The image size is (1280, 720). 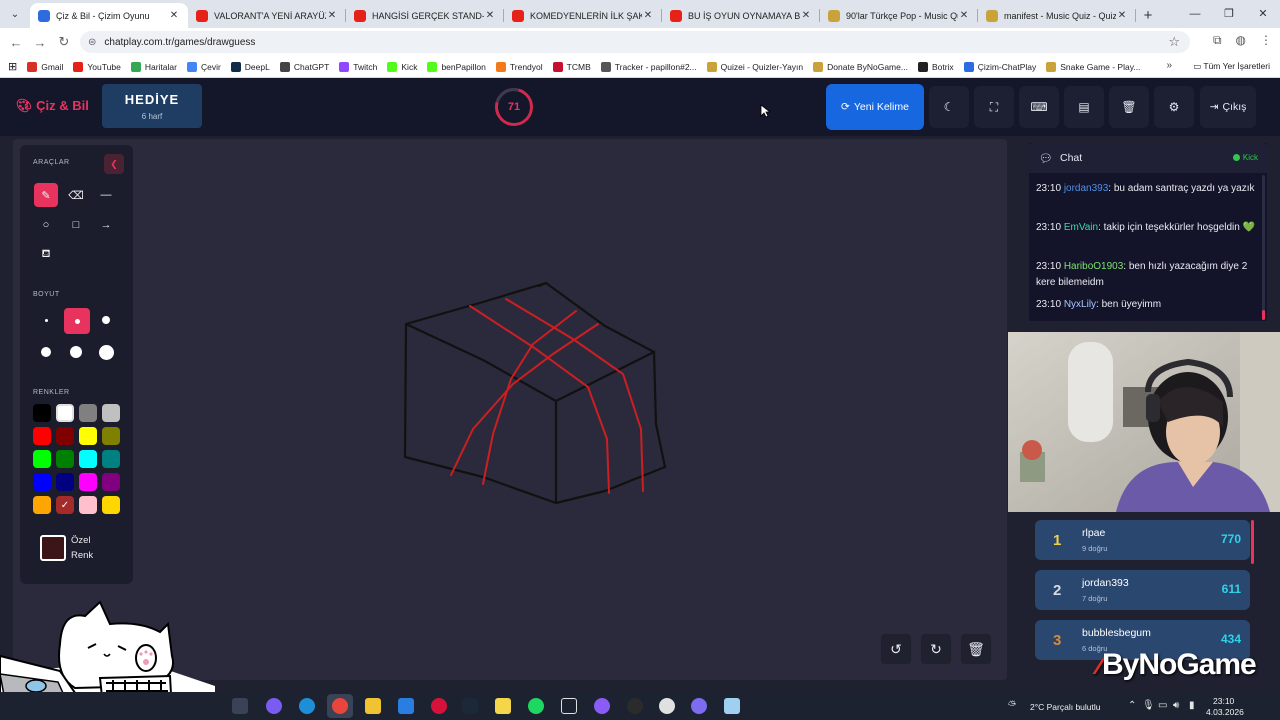 I want to click on browser-tab: VALORANT'A YENİ ARAYÜZ VE✕, so click(x=267, y=15).